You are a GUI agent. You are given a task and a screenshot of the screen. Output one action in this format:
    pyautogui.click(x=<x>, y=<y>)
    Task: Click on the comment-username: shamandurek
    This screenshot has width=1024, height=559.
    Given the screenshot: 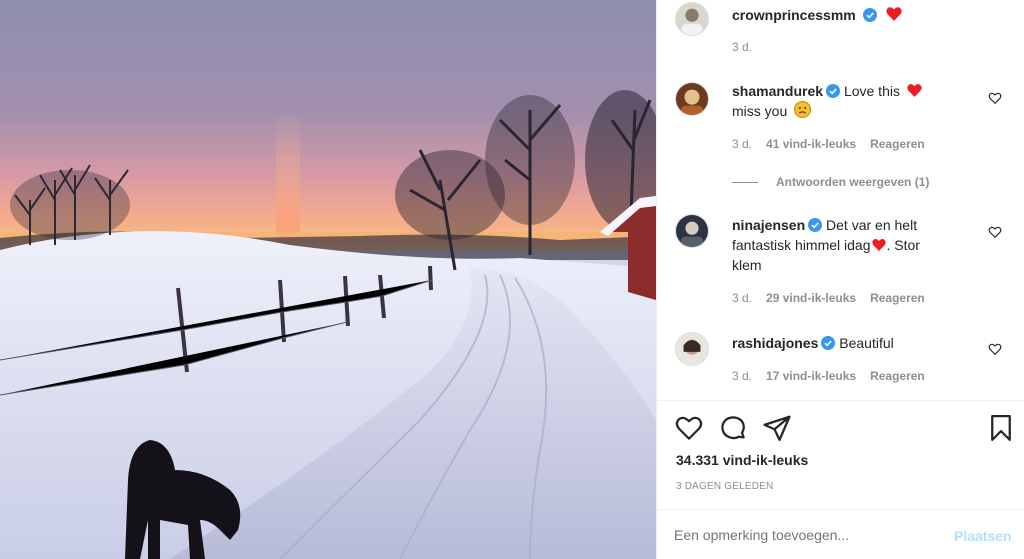 What is the action you would take?
    pyautogui.click(x=777, y=91)
    